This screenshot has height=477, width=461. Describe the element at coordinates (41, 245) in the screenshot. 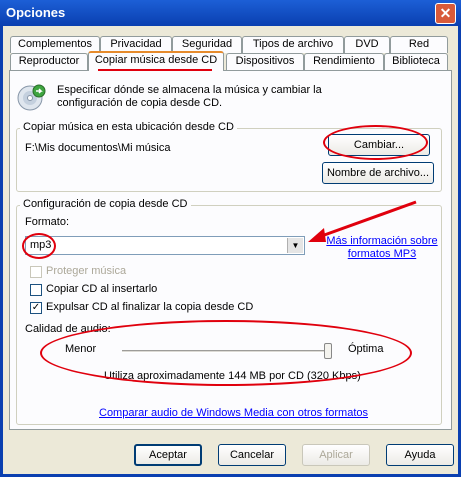

I see `format-select-value: mp3` at that location.